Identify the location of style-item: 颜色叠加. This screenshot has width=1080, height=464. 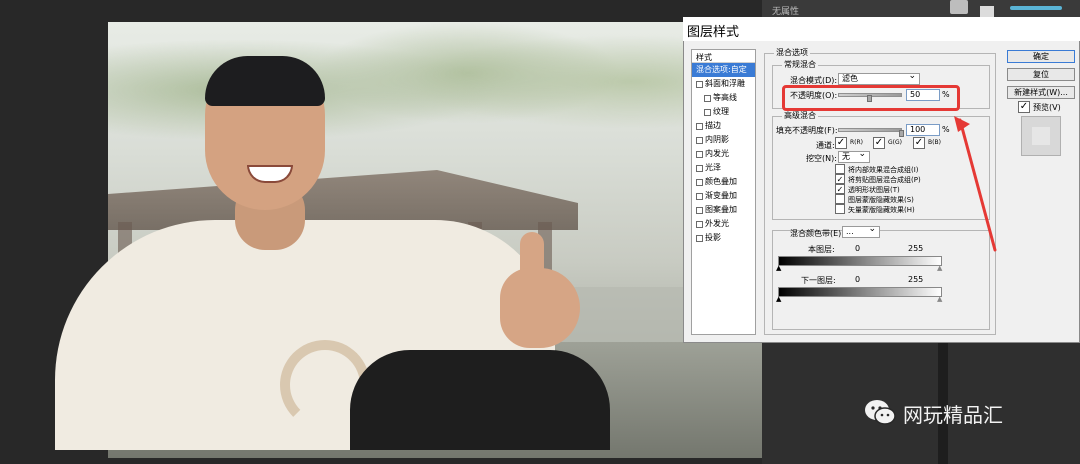
(723, 182).